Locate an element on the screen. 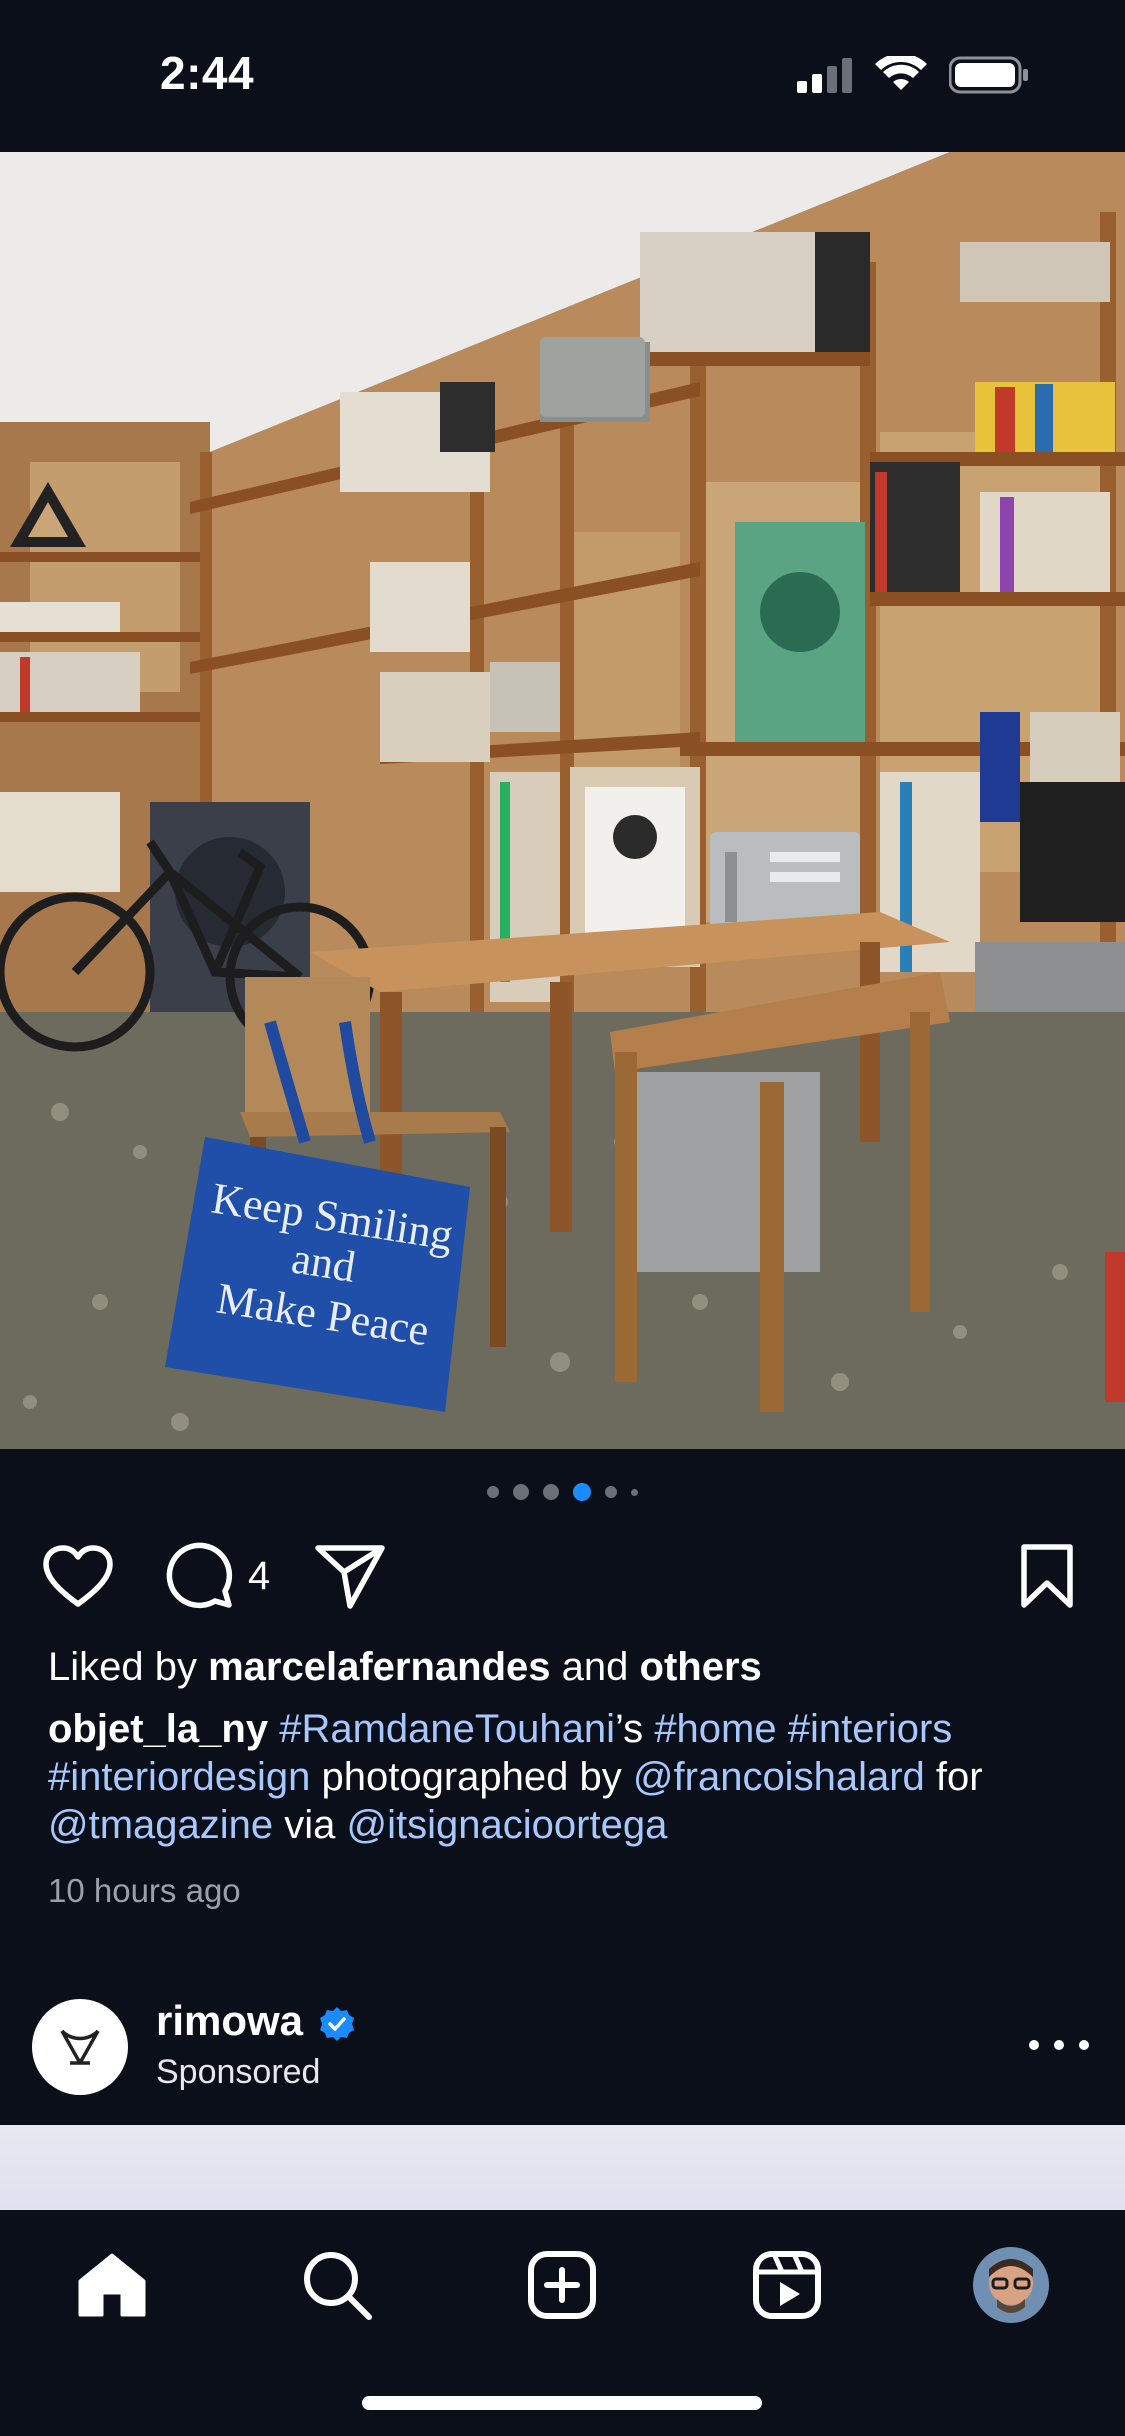 This screenshot has height=2436, width=1125. home-indicator is located at coordinates (562, 2403).